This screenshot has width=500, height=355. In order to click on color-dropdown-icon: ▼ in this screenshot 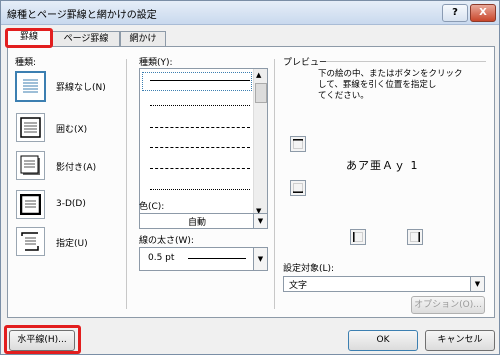, I will do `click(260, 221)`.